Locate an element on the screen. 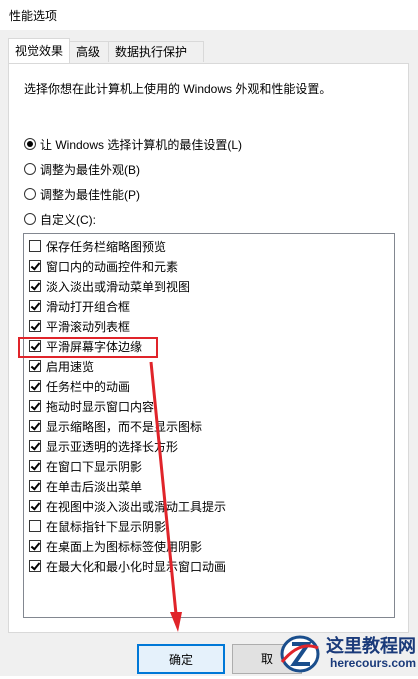 The width and height of the screenshot is (418, 679). arrow-head is located at coordinates (176, 622).